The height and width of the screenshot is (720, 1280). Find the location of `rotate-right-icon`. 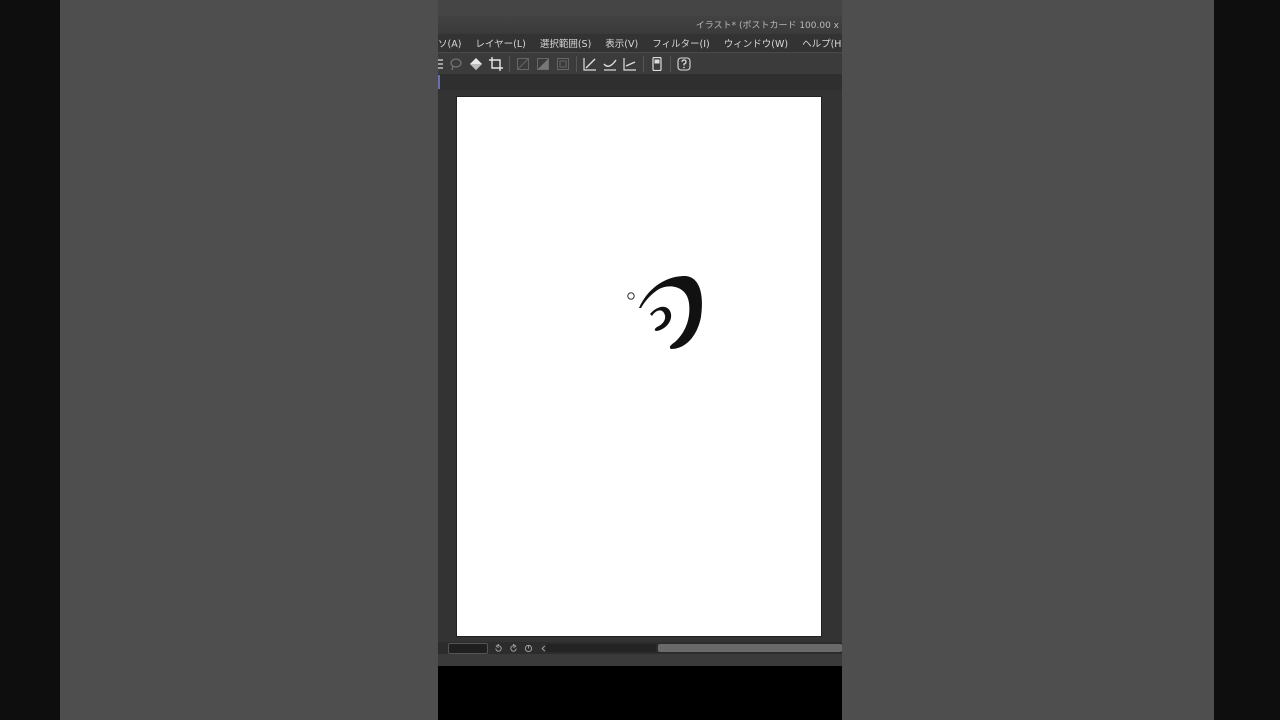

rotate-right-icon is located at coordinates (513, 648).